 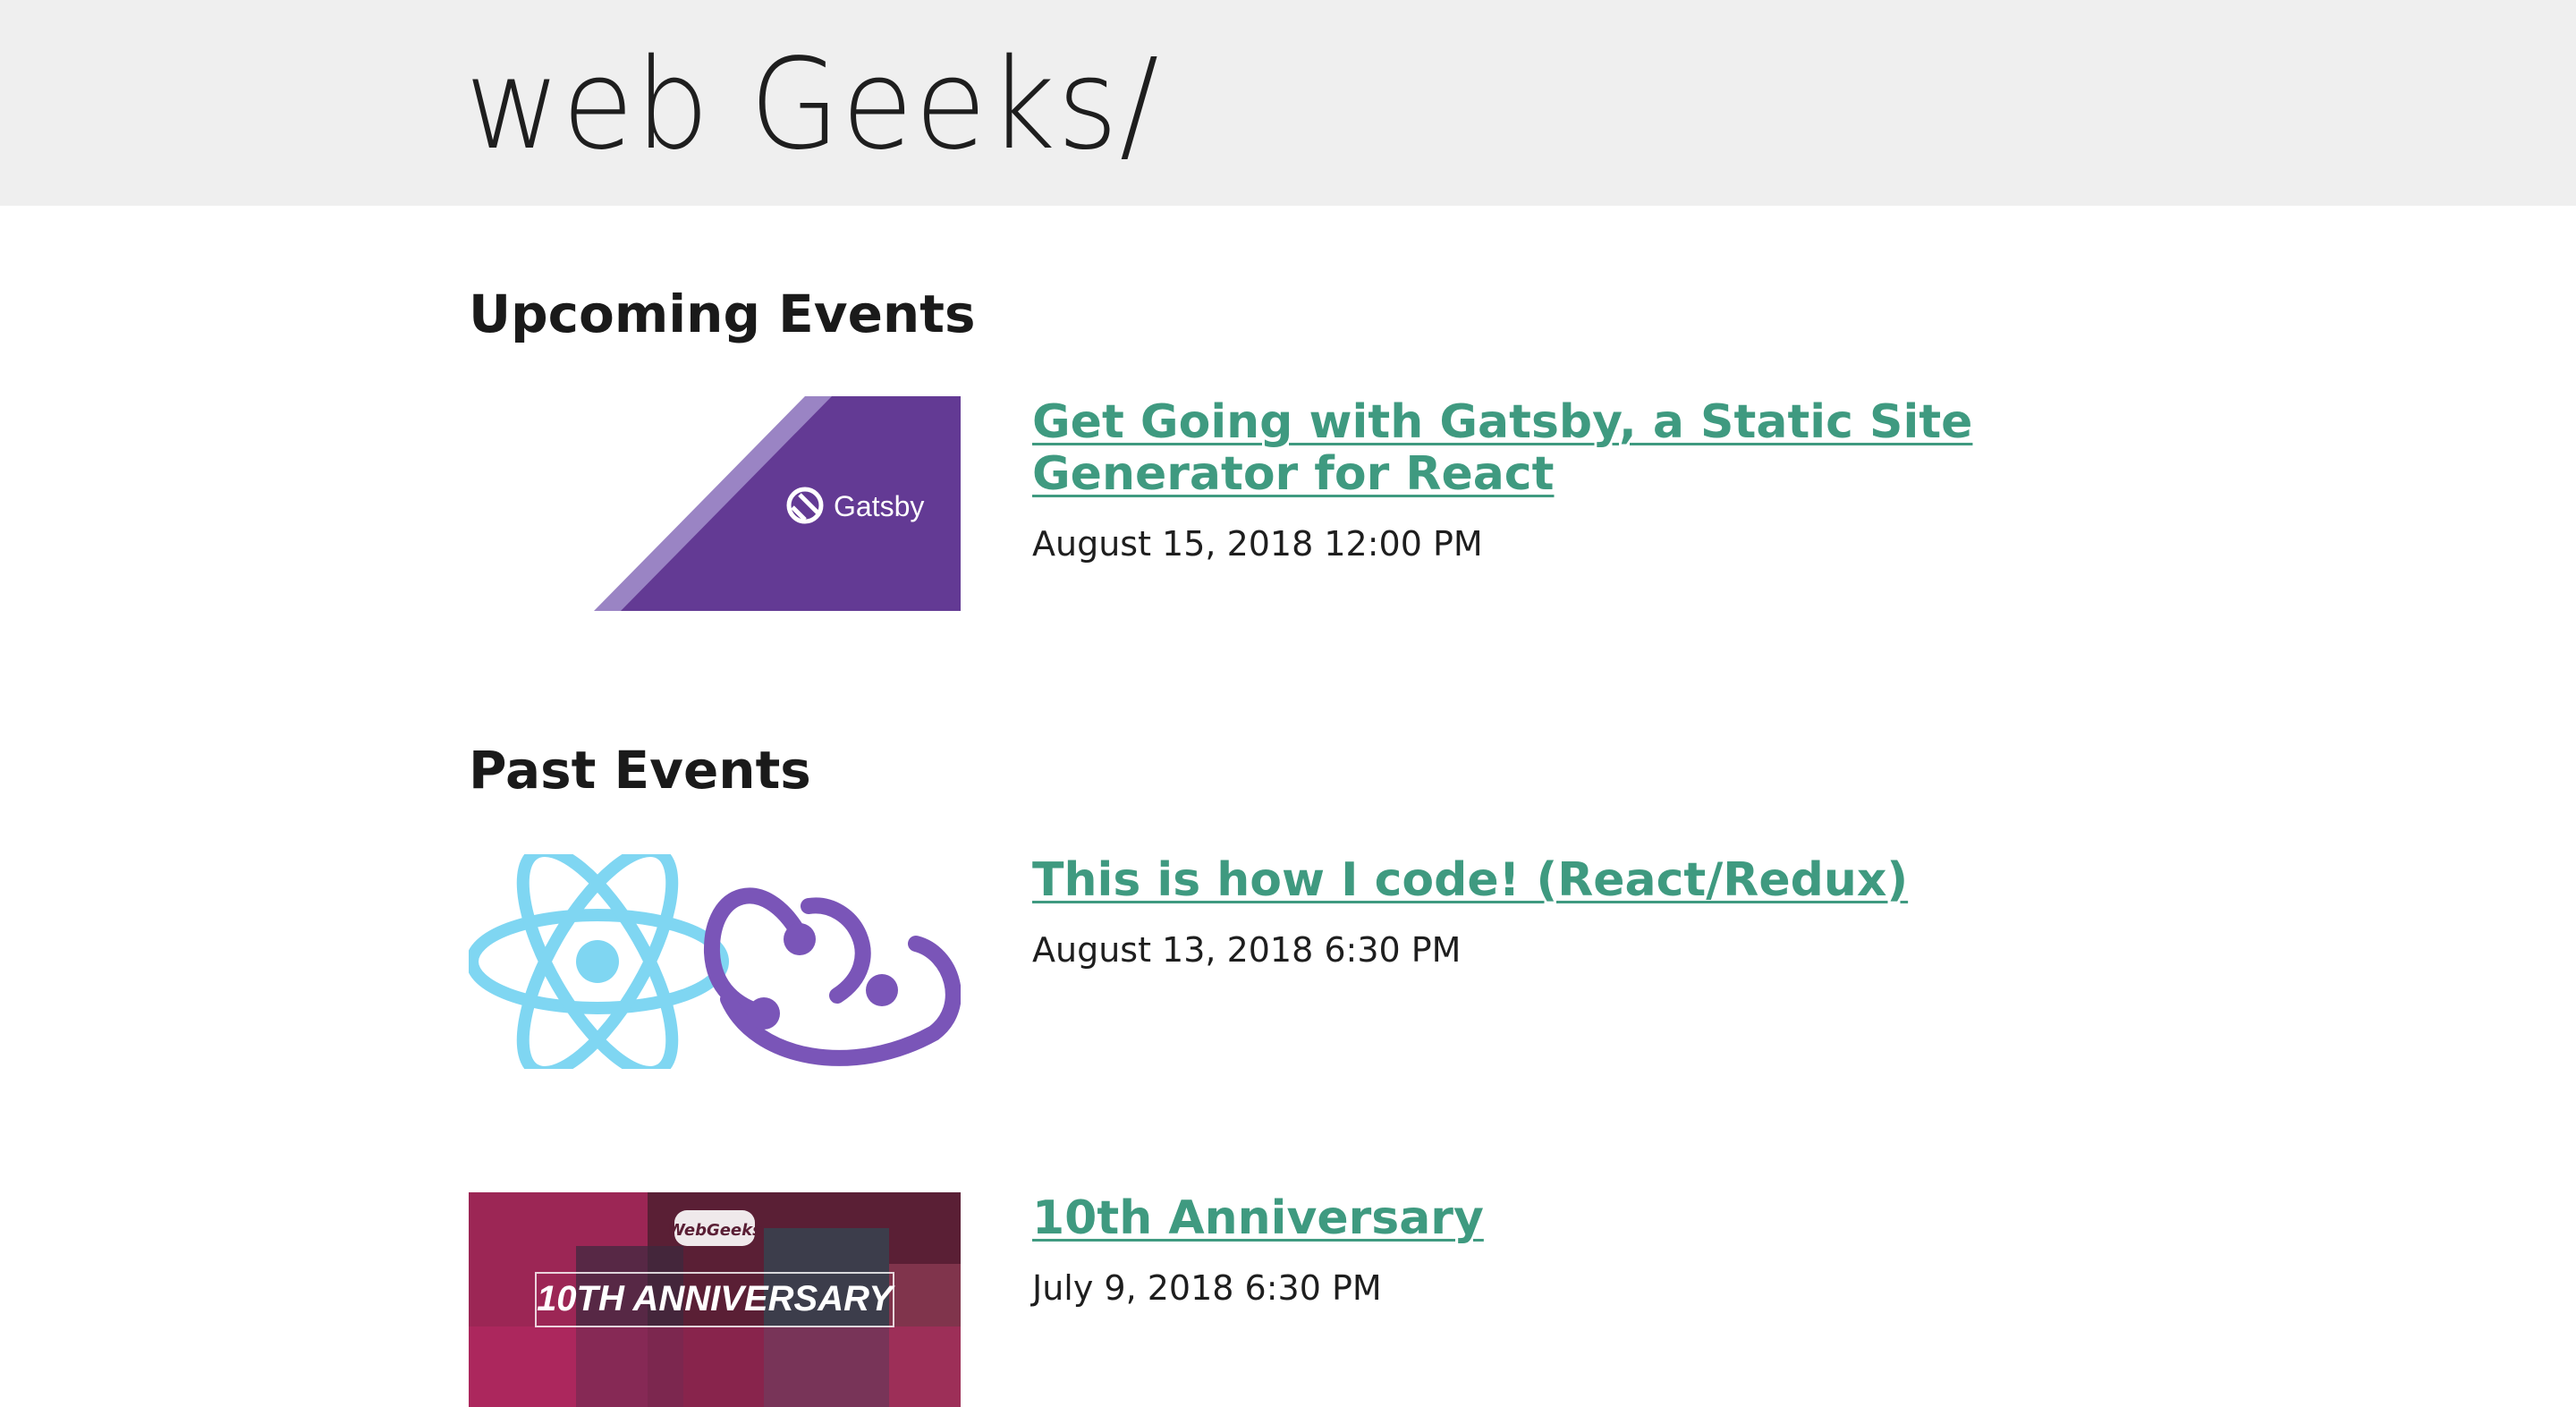 What do you see at coordinates (879, 506) in the screenshot?
I see `gatsby-banner-label: Gatsby` at bounding box center [879, 506].